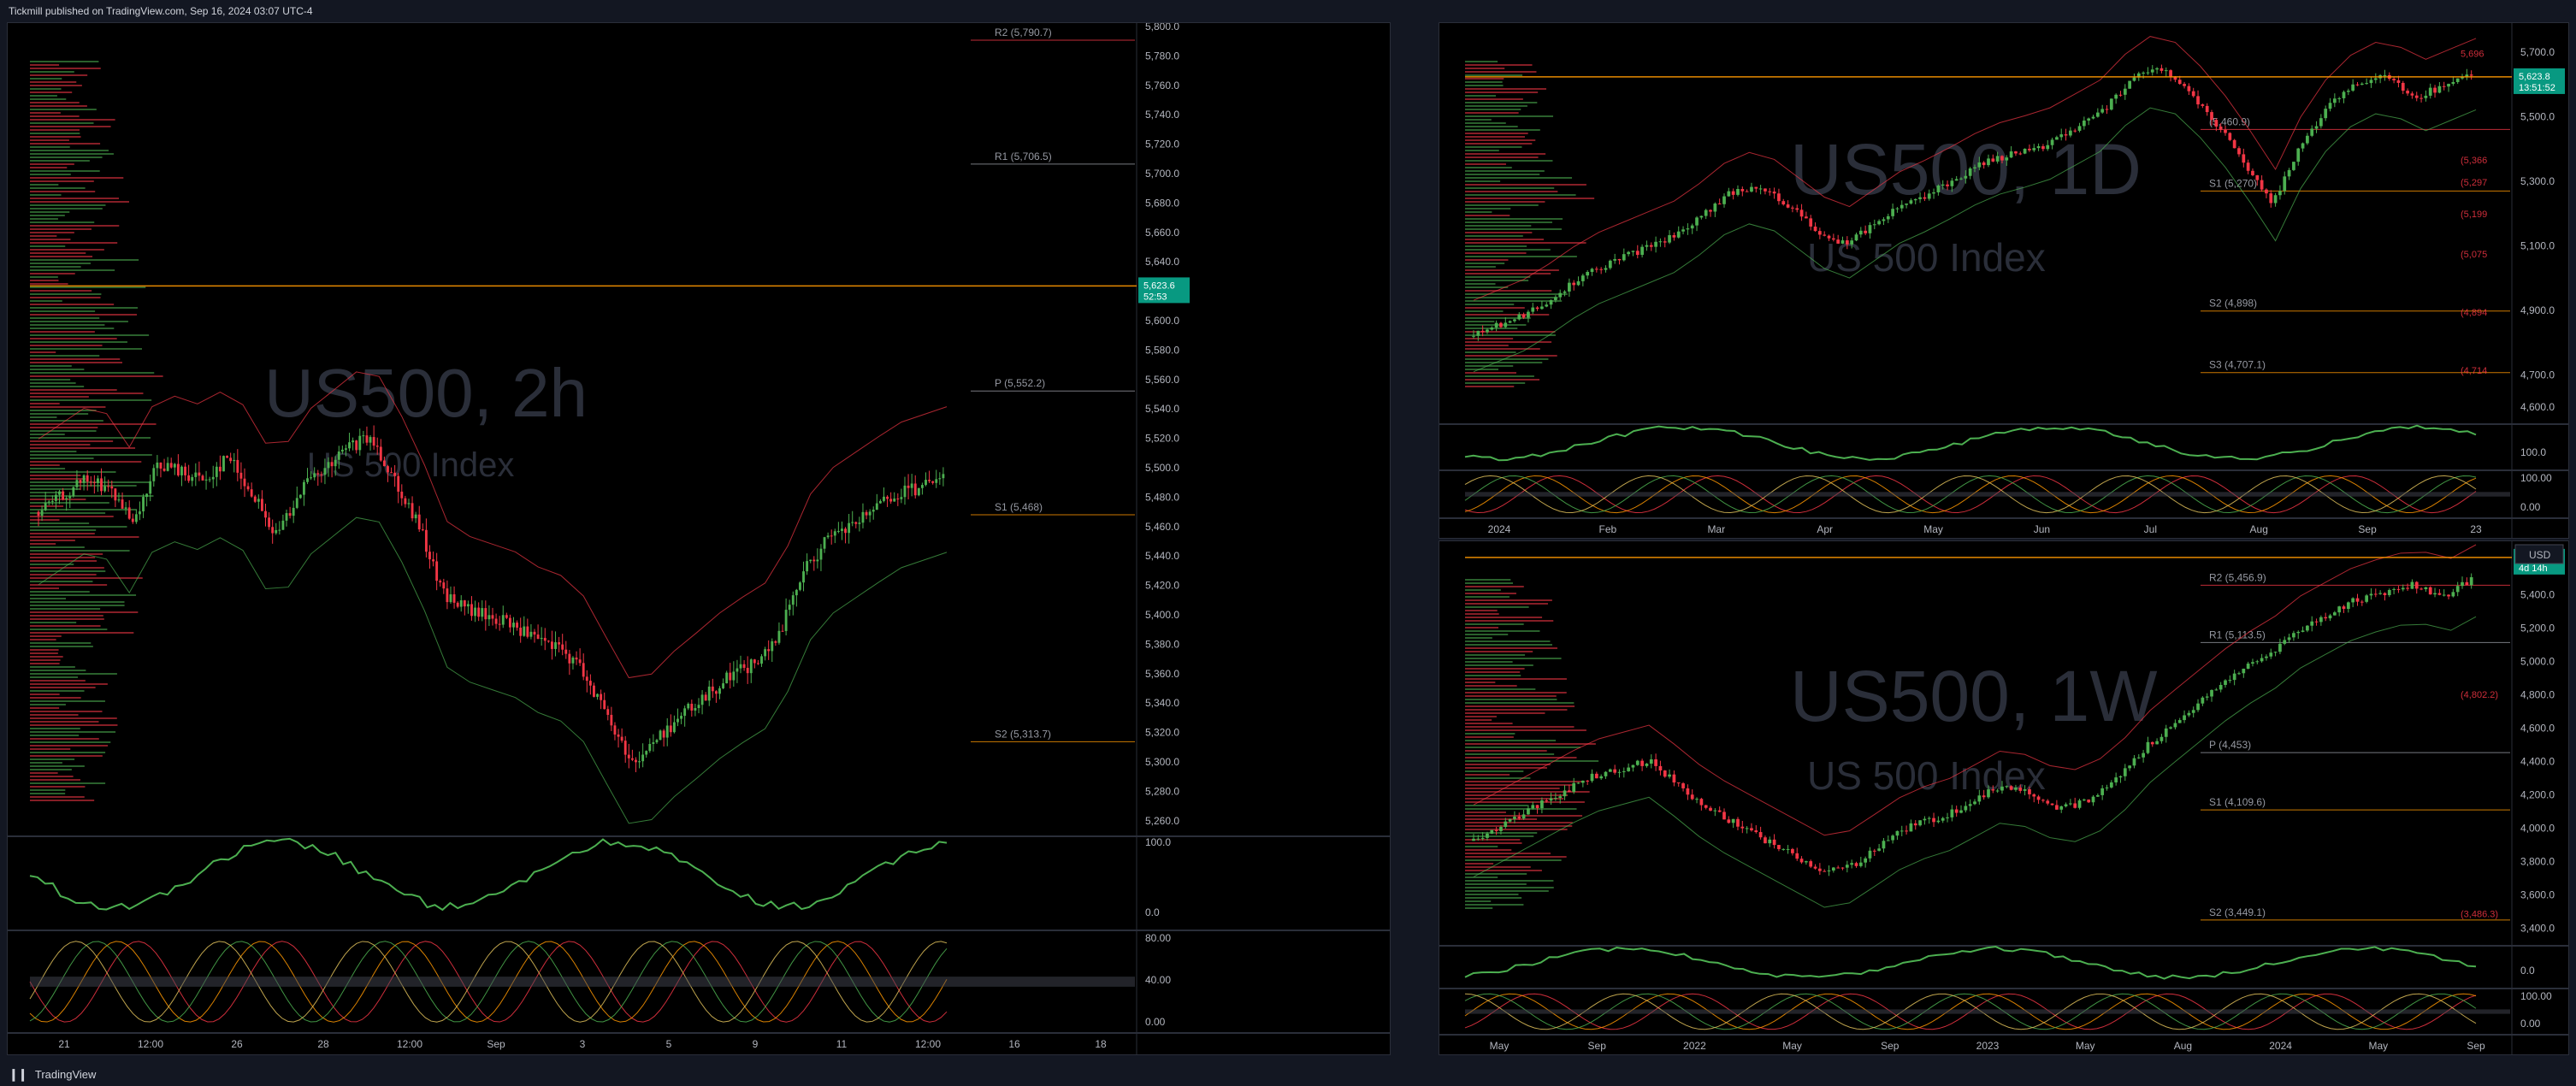 This screenshot has width=2576, height=1086. I want to click on stochastic-axis-label: 100.00, so click(2536, 478).